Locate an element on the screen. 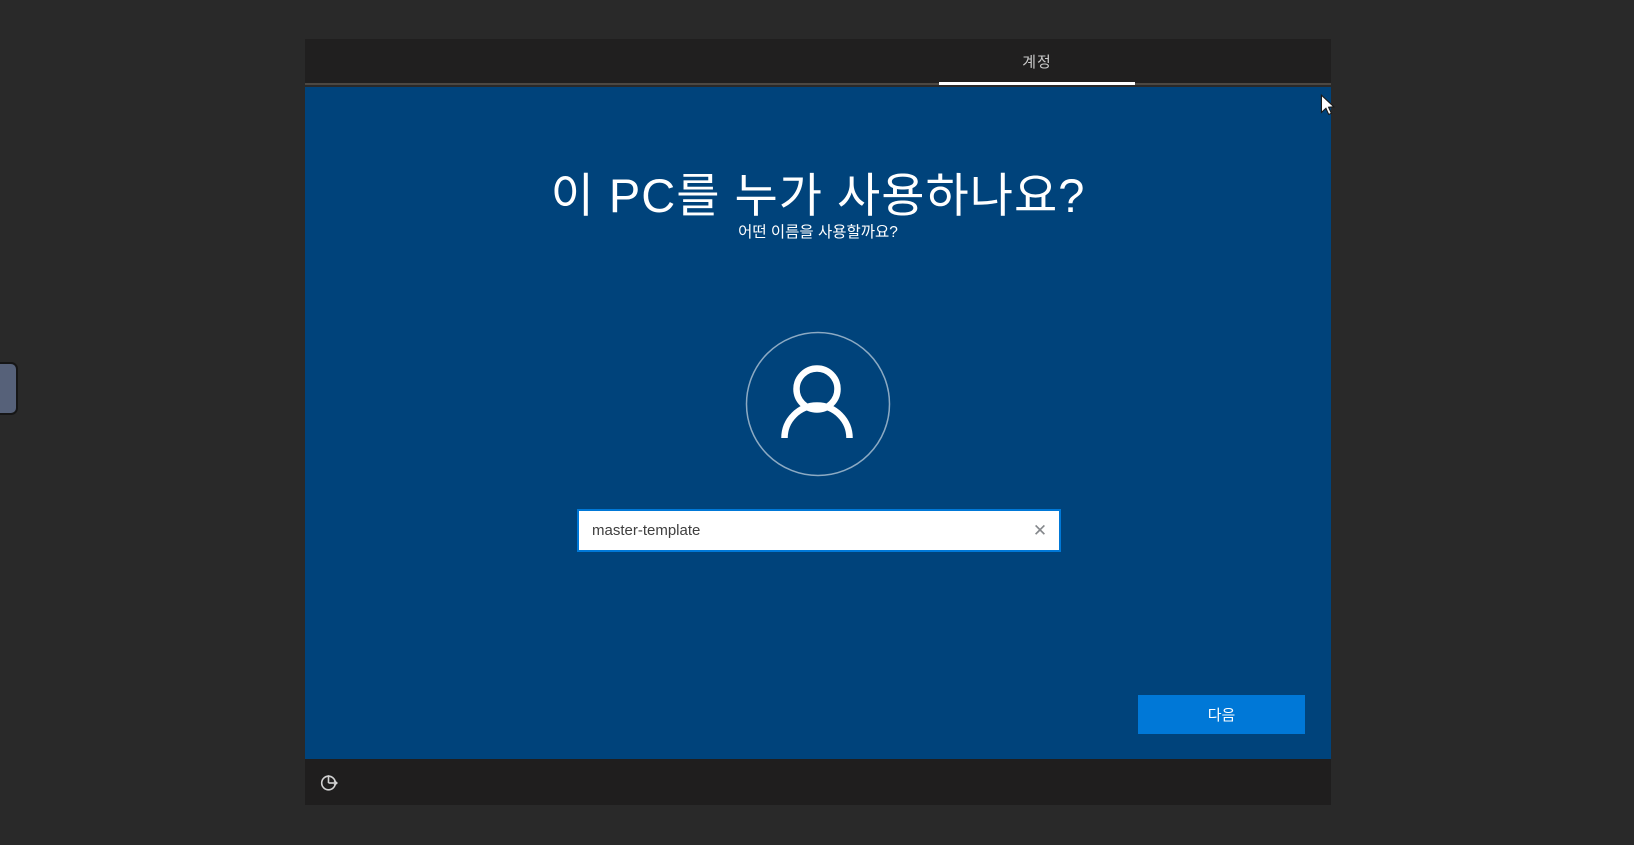  username-field-container: ✕ is located at coordinates (819, 530).